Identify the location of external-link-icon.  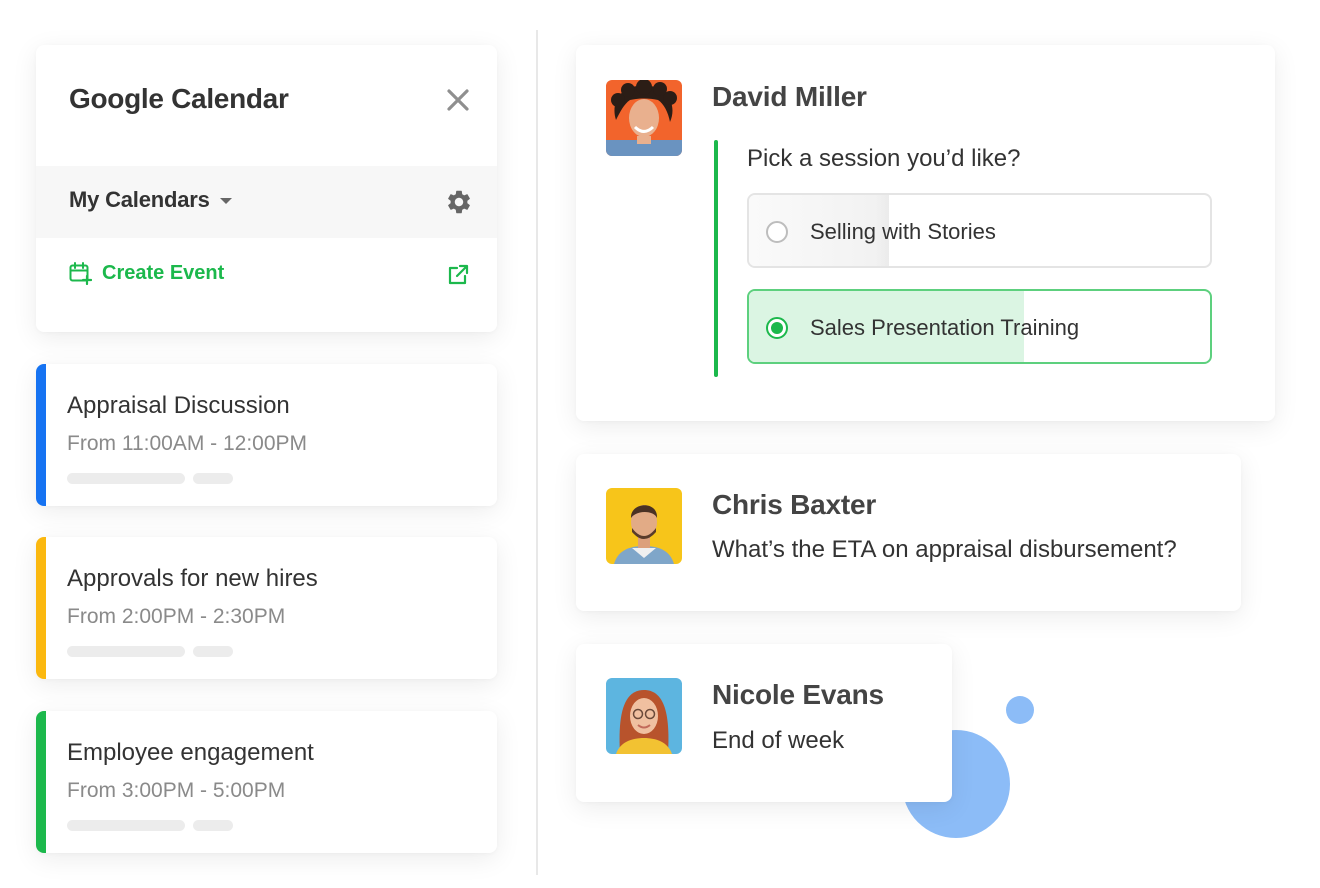
(458, 275).